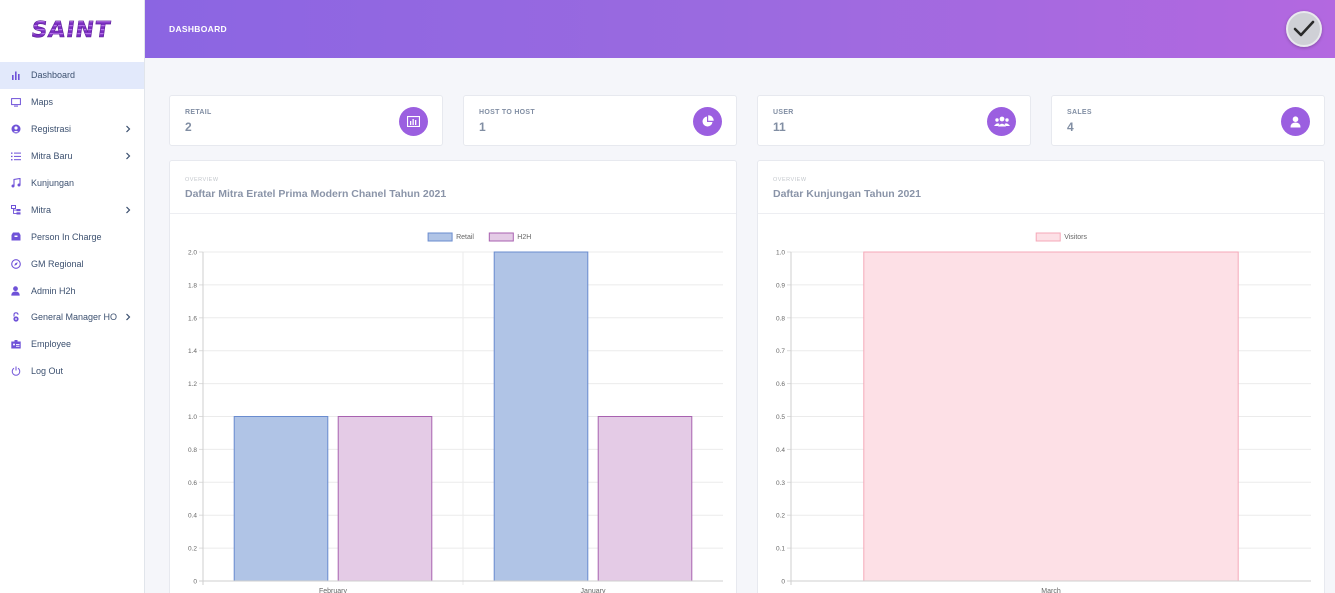 The height and width of the screenshot is (593, 1335). I want to click on sidebar-item-registrasi: Registrasi, so click(72, 129).